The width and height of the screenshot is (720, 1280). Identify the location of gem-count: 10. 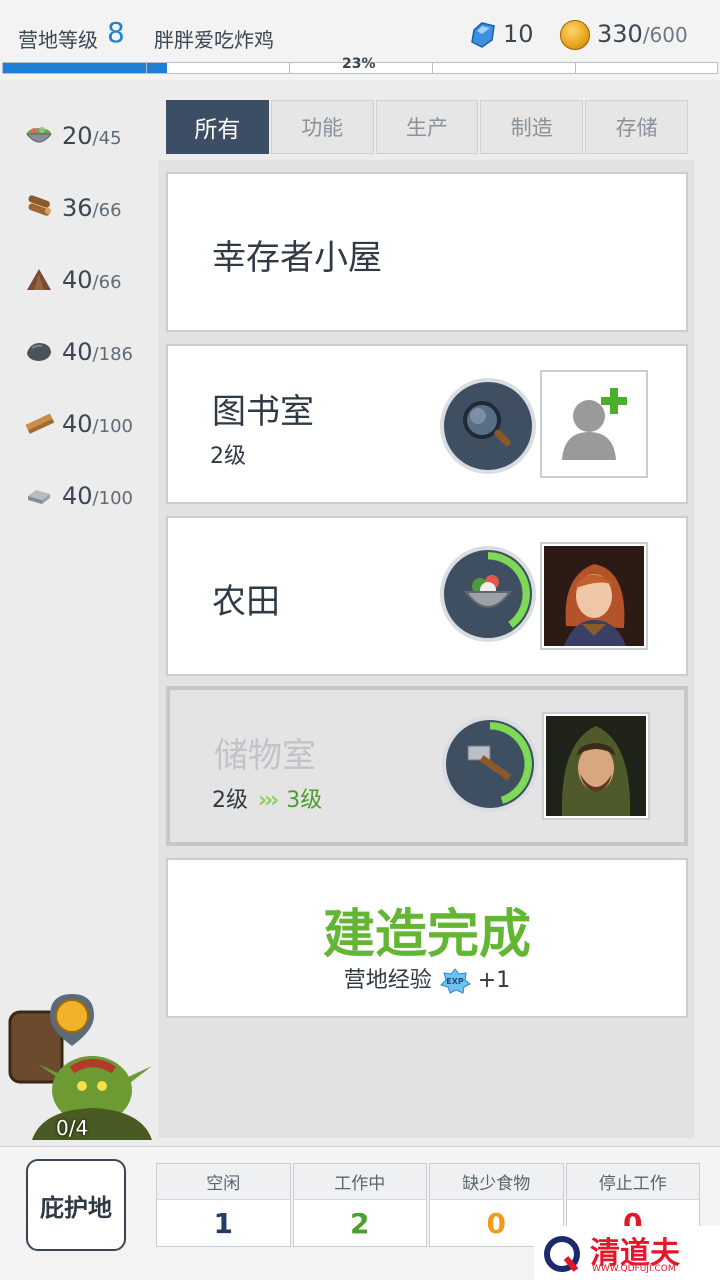
(518, 34).